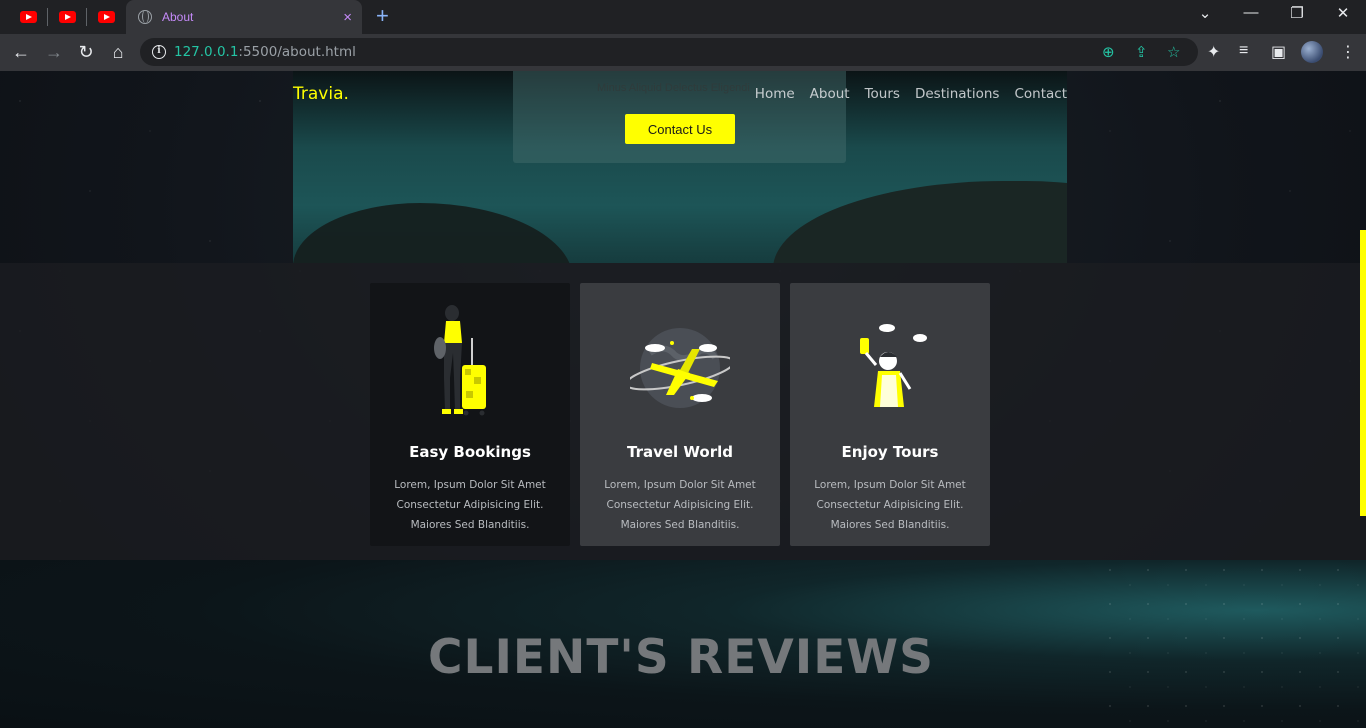 The height and width of the screenshot is (728, 1366). I want to click on address-bar: i 127.0.0.1:5500/about.html ⊕ ⇪ ☆, so click(669, 52).